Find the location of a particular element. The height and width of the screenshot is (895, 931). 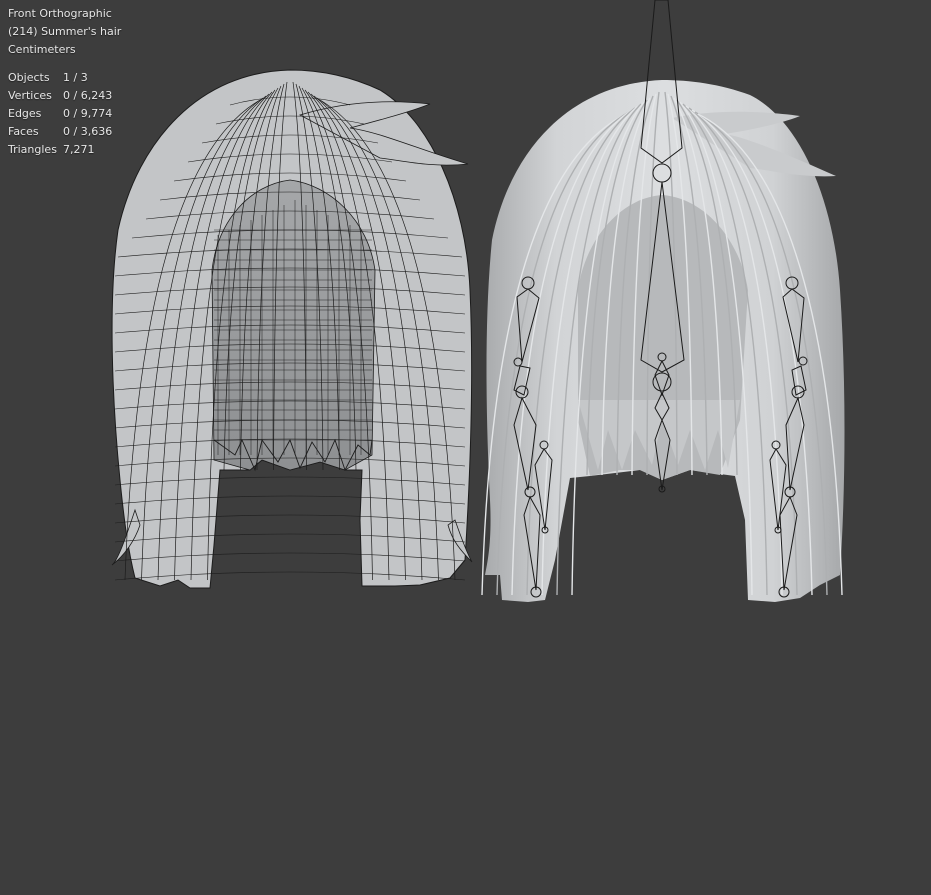

stat-value: 0 / 9,774 is located at coordinates (88, 113).